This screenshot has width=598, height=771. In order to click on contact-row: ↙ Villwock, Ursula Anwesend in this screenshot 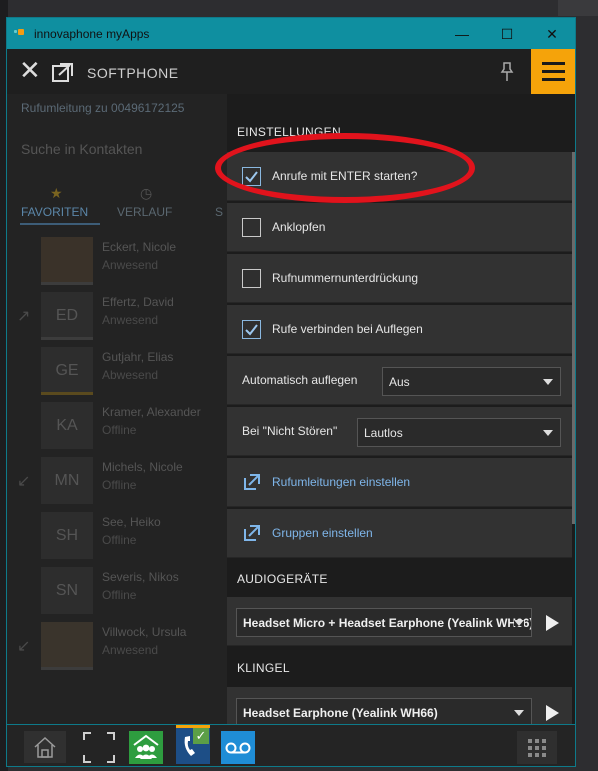, I will do `click(118, 645)`.